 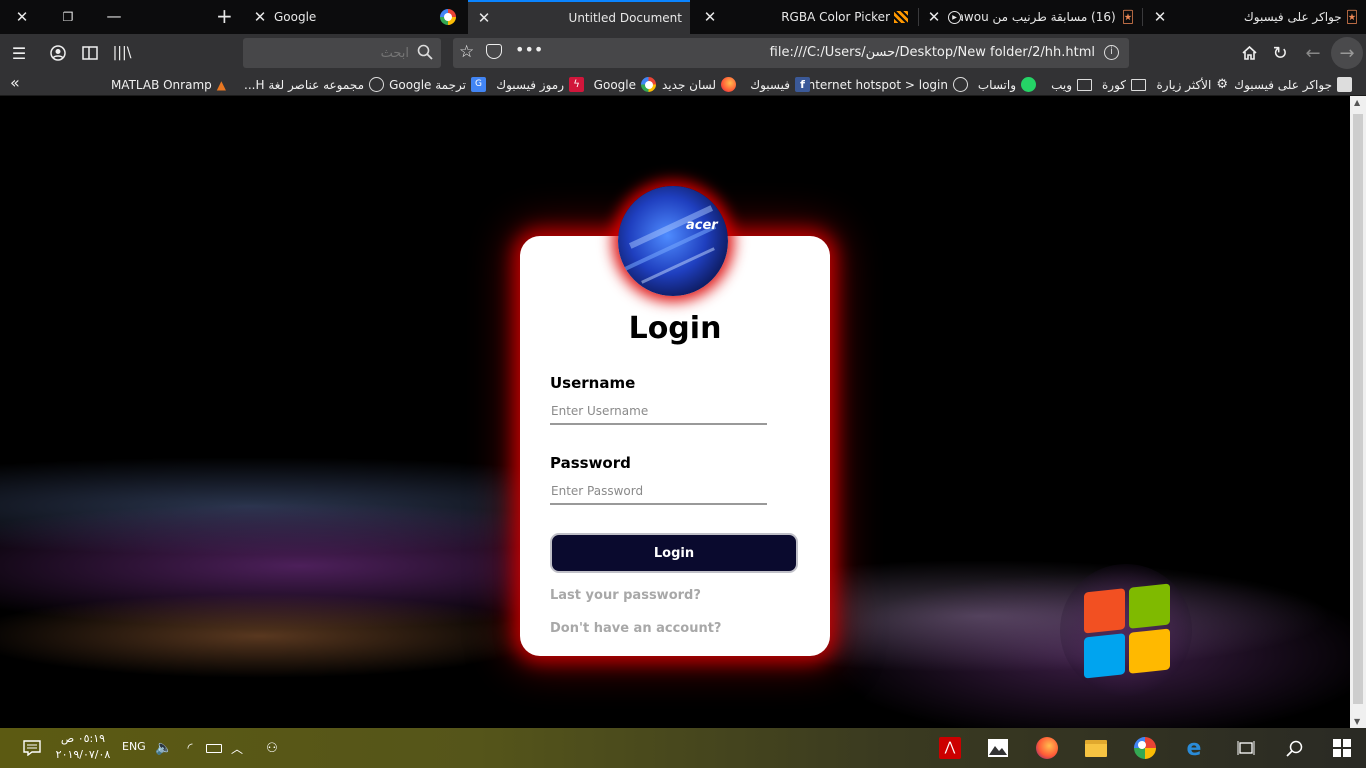 I want to click on bookmark-label: رموز فيسبوك, so click(x=530, y=84).